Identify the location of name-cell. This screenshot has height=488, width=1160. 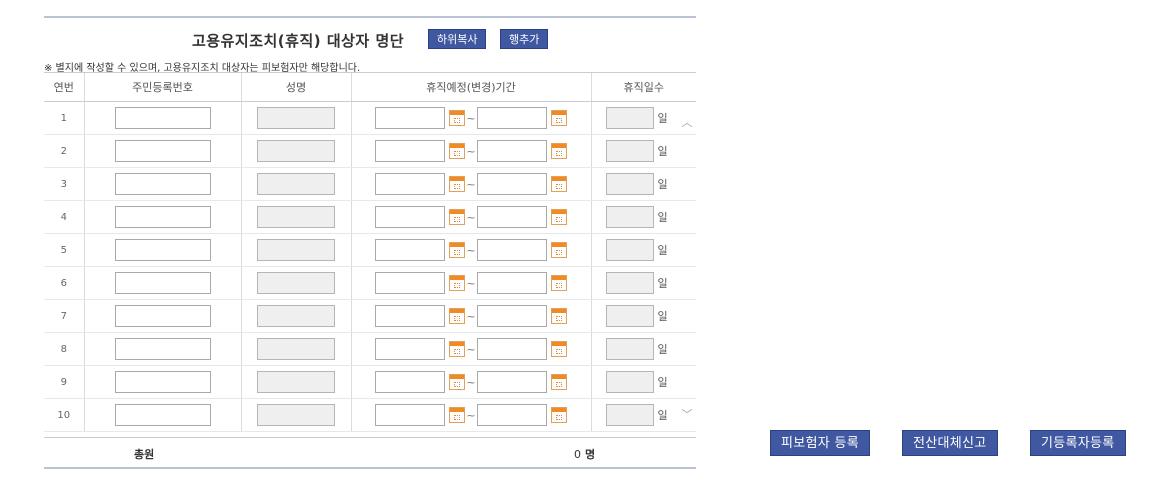
(295, 382).